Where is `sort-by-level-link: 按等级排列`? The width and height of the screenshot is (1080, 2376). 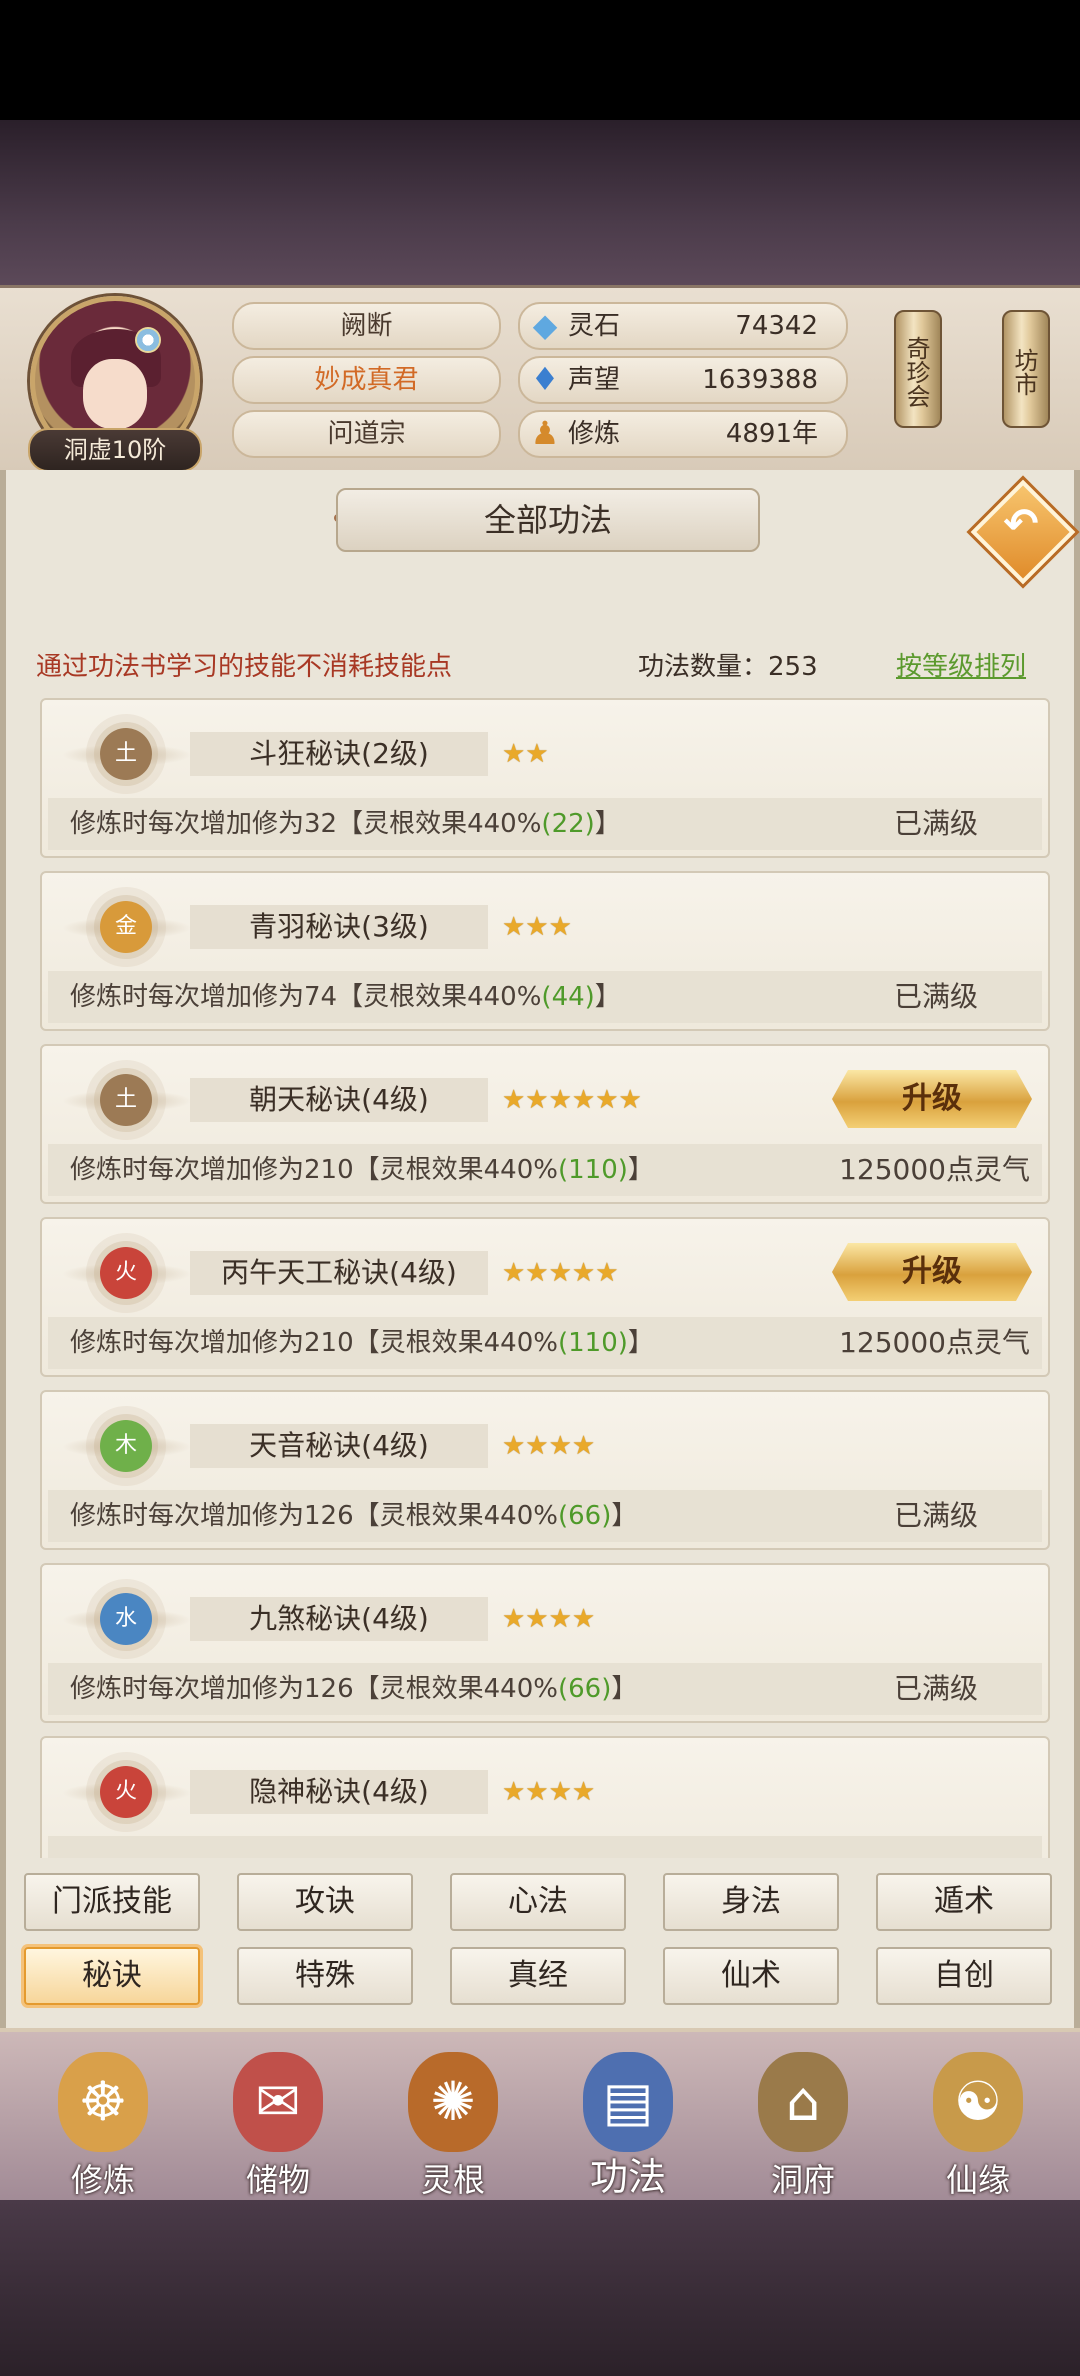
sort-by-level-link: 按等级排列 is located at coordinates (961, 664).